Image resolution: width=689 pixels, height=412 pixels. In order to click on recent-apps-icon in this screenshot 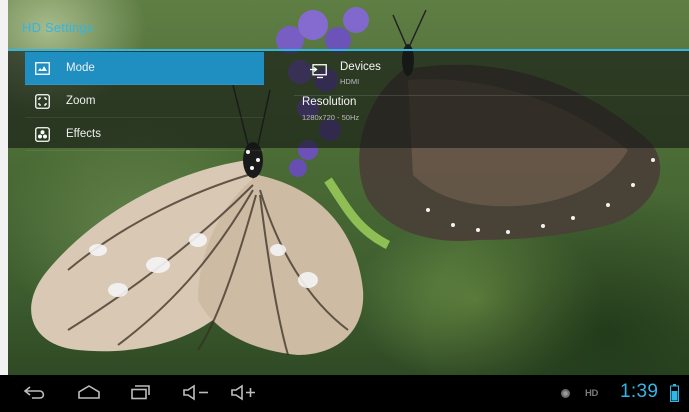, I will do `click(141, 393)`.